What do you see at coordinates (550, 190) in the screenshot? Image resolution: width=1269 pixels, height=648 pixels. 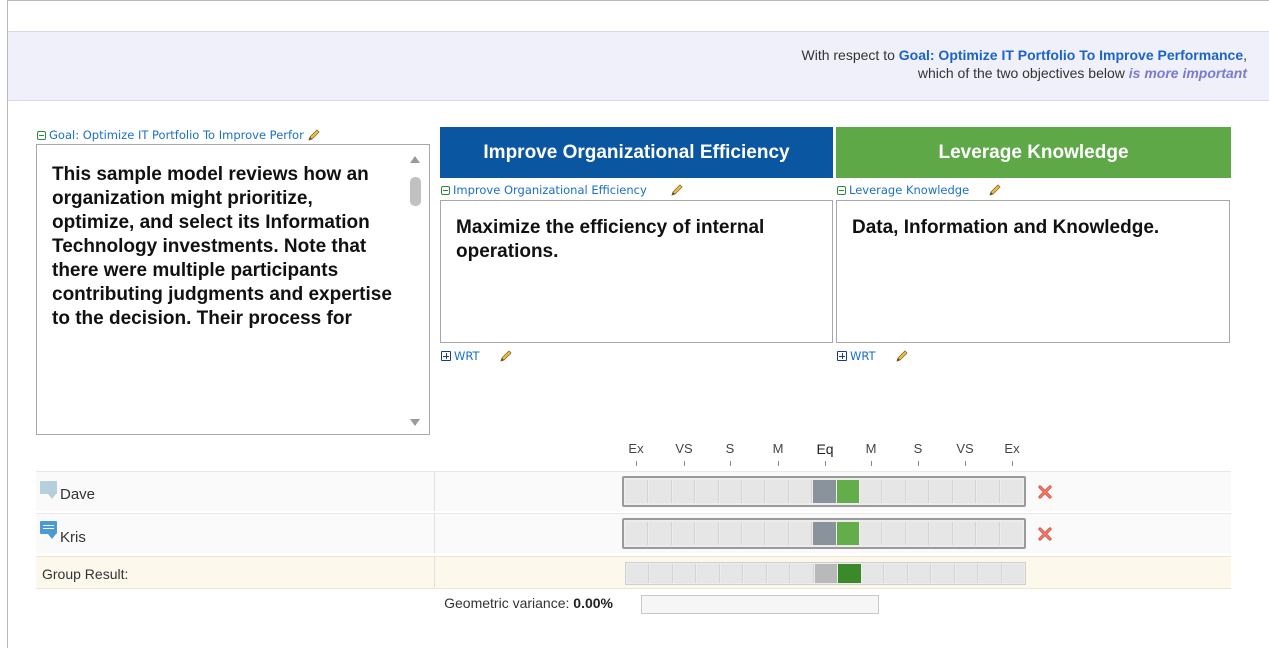 I see `left-objective-link: Improve Organizational Efficiency` at bounding box center [550, 190].